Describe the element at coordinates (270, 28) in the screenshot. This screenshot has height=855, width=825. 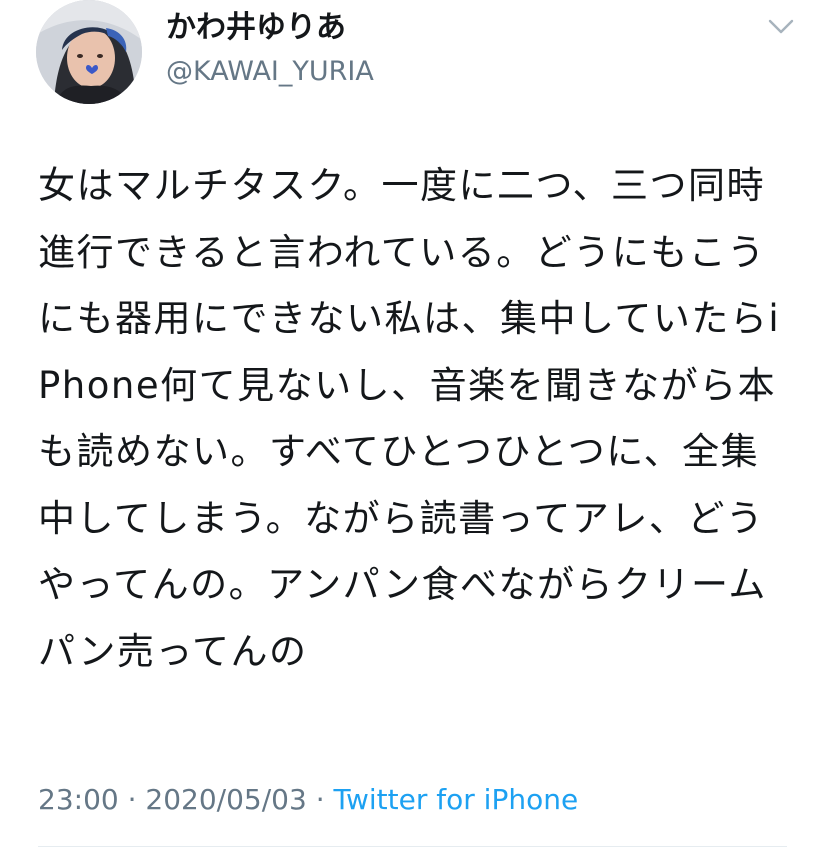
I see `display-name: かわ井ゆりあ` at that location.